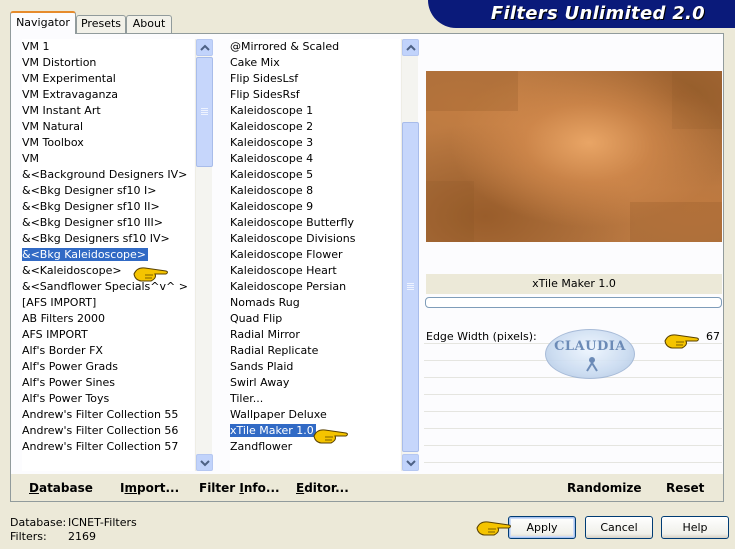  What do you see at coordinates (108, 303) in the screenshot?
I see `list-item: [AFS IMPORT]` at bounding box center [108, 303].